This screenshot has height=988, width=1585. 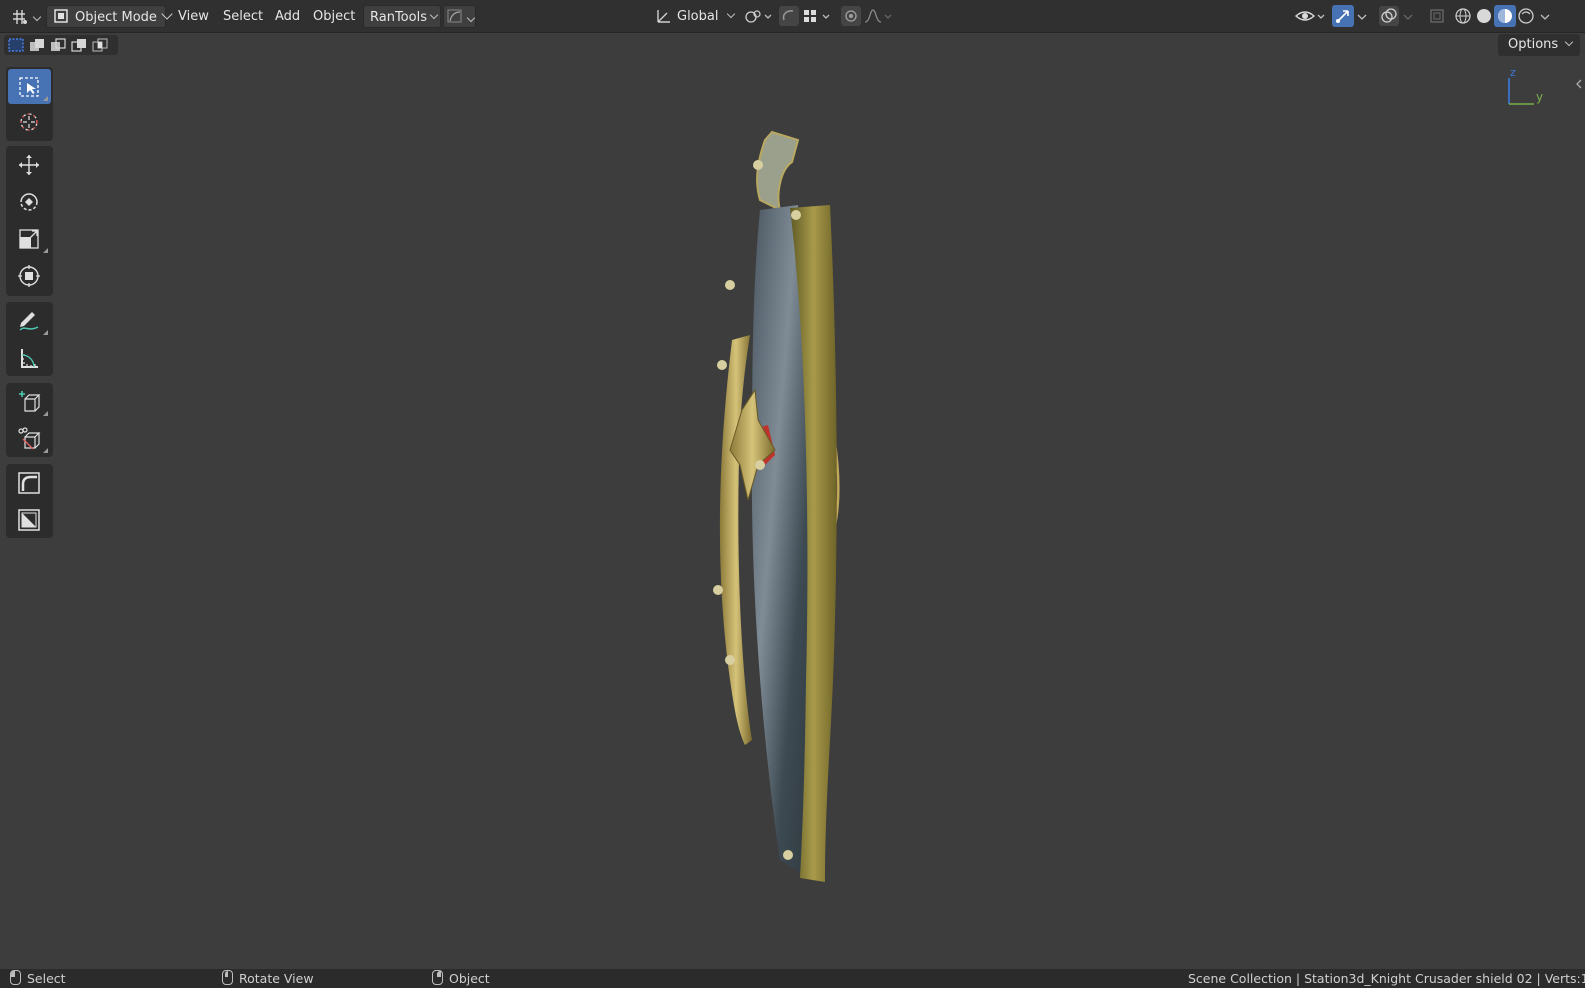 I want to click on toolbar-group-select, so click(x=29, y=104).